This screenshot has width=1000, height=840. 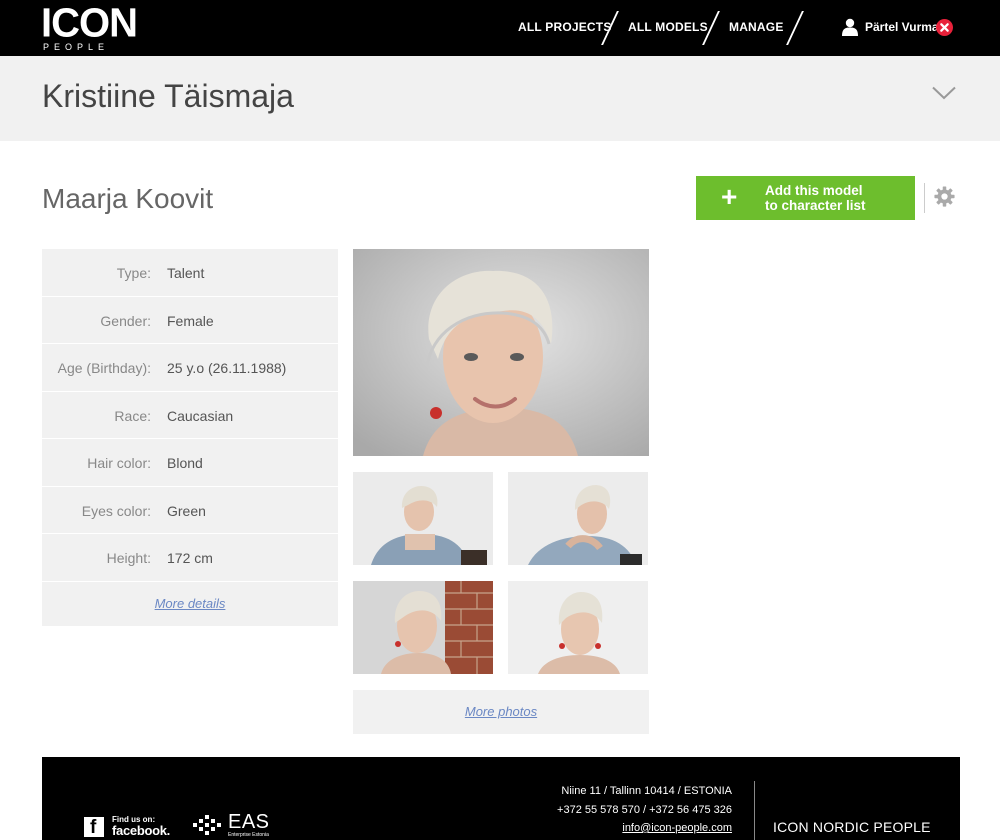 I want to click on chevron-down-icon, so click(x=944, y=93).